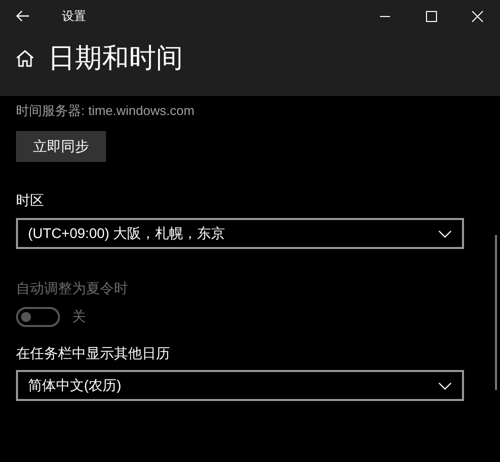 This screenshot has width=500, height=462. I want to click on dropdown: 简体中文(农历), so click(240, 385).